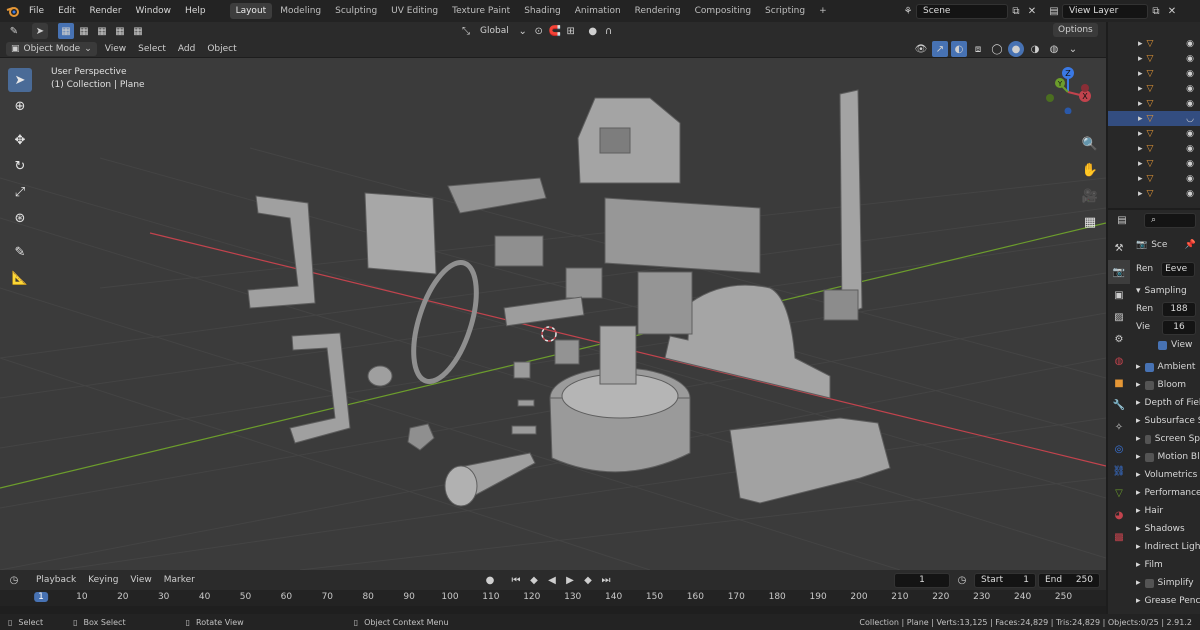  What do you see at coordinates (494, 31) in the screenshot?
I see `transform-orientation-dropdown: Global` at bounding box center [494, 31].